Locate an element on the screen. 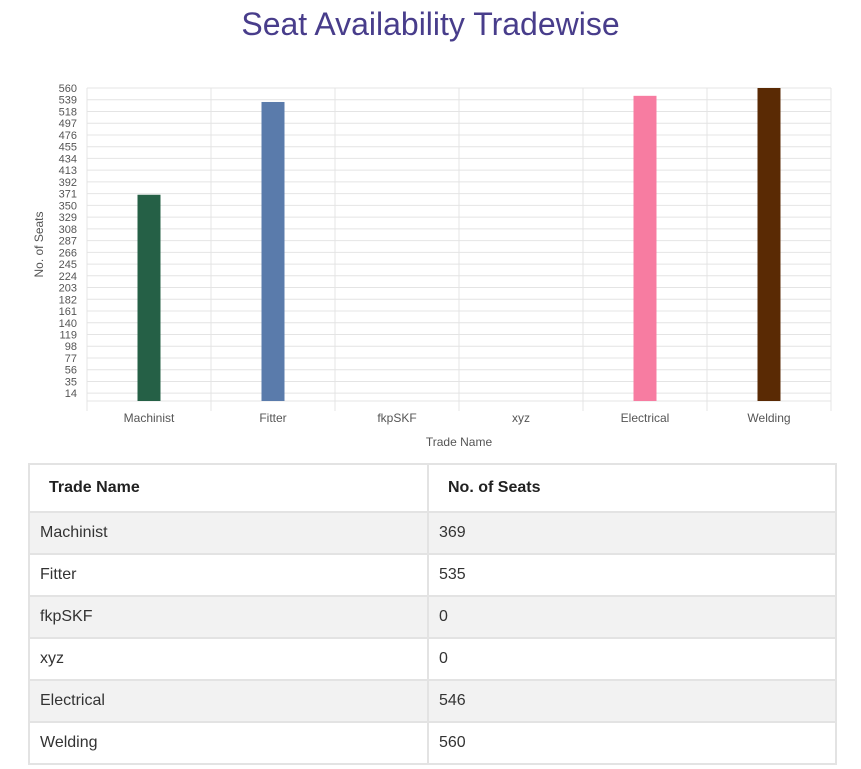 Image resolution: width=861 pixels, height=769 pixels. table-row: Fitter 535 is located at coordinates (432, 575).